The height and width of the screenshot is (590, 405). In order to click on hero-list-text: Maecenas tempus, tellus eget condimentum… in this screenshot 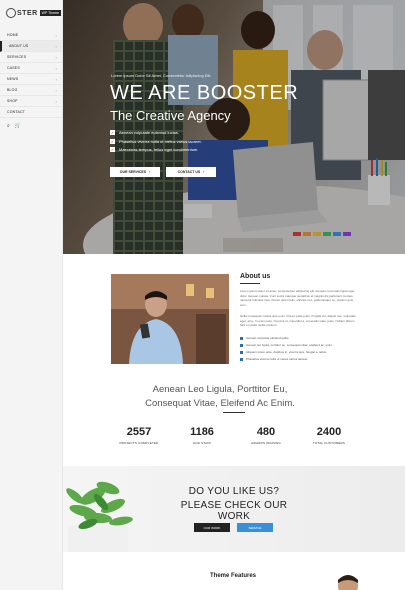, I will do `click(159, 149)`.